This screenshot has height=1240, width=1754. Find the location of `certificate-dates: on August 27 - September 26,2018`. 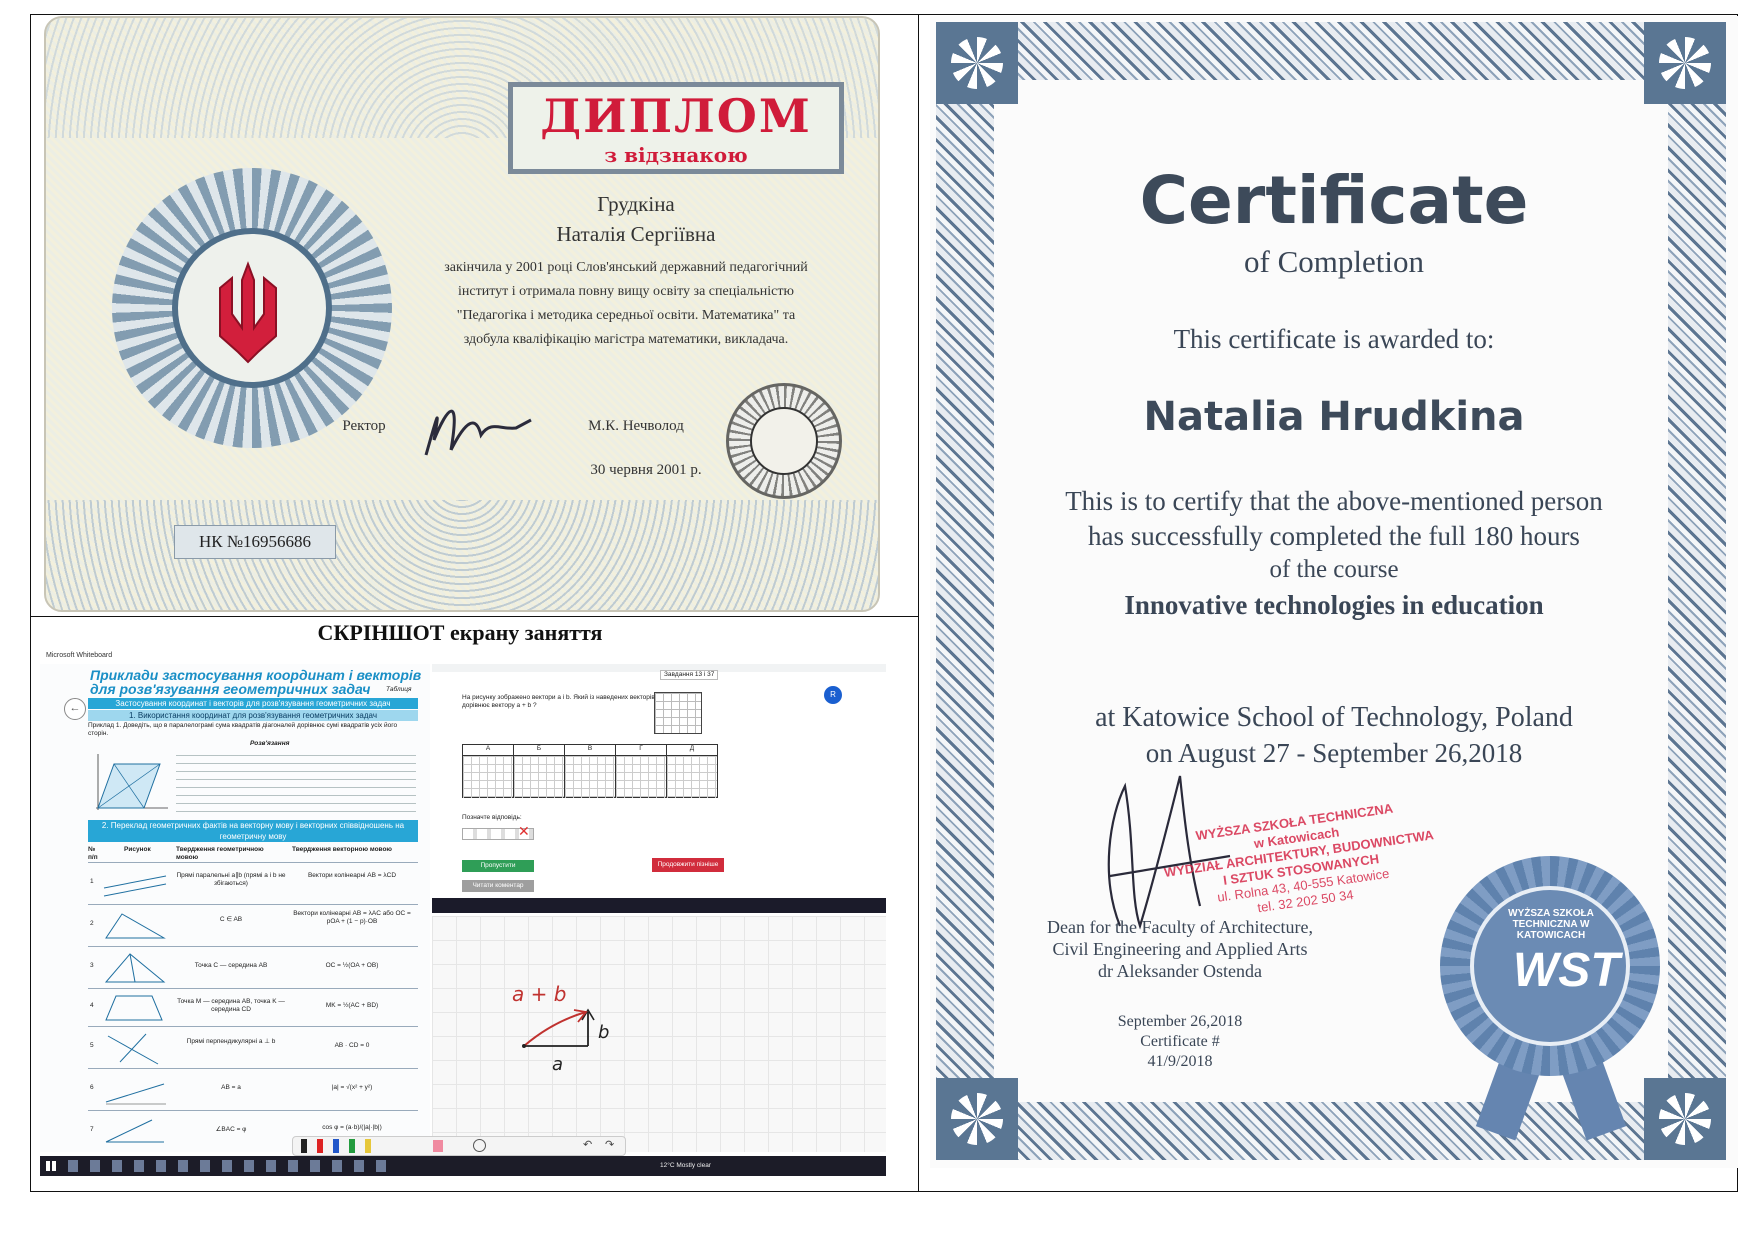

certificate-dates: on August 27 - September 26,2018 is located at coordinates (1334, 753).